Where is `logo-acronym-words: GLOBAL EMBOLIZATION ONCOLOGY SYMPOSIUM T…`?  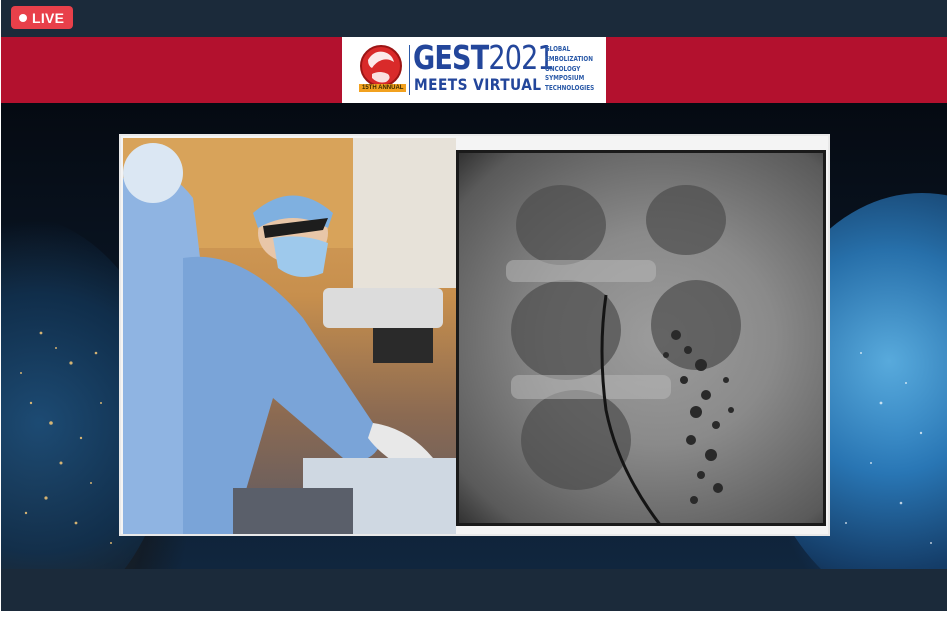
logo-acronym-words: GLOBAL EMBOLIZATION ONCOLOGY SYMPOSIUM T… is located at coordinates (569, 69).